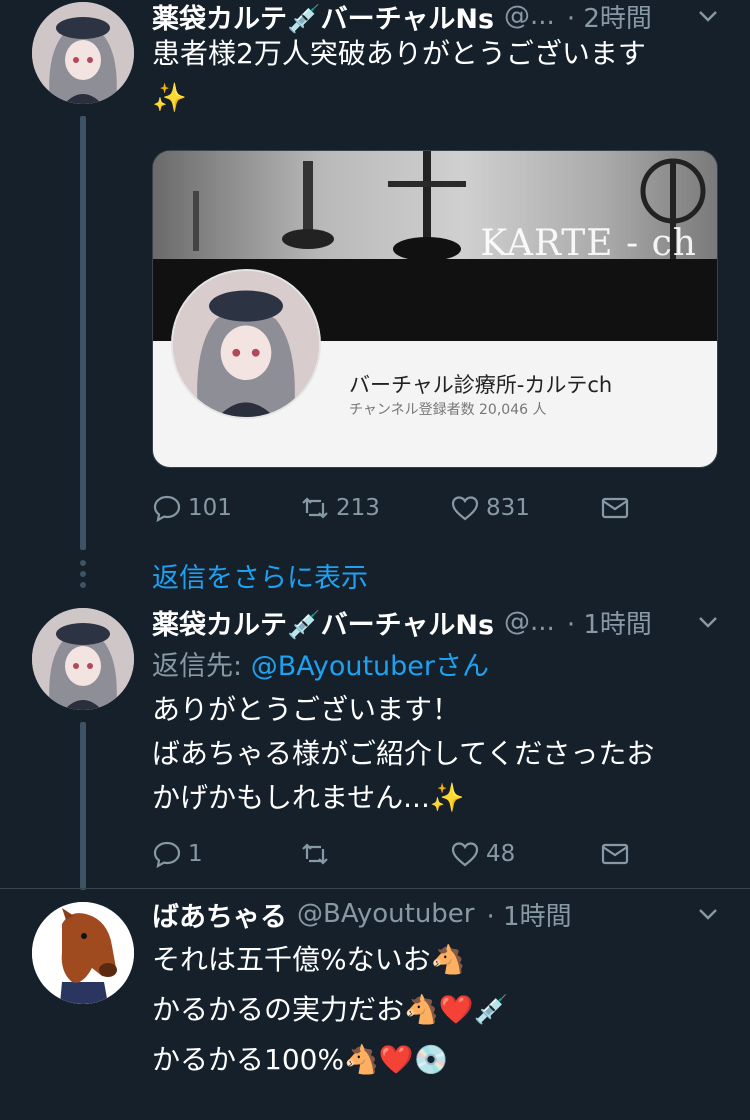  What do you see at coordinates (448, 410) in the screenshot?
I see `subscriber-count: チャンネル登録者数 20,046 人` at bounding box center [448, 410].